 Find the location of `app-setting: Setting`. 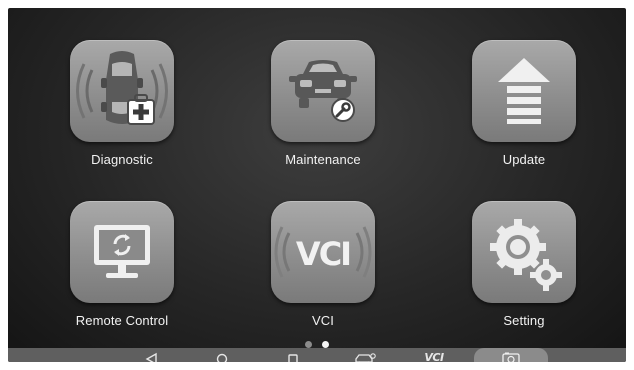

app-setting: Setting is located at coordinates (524, 271).